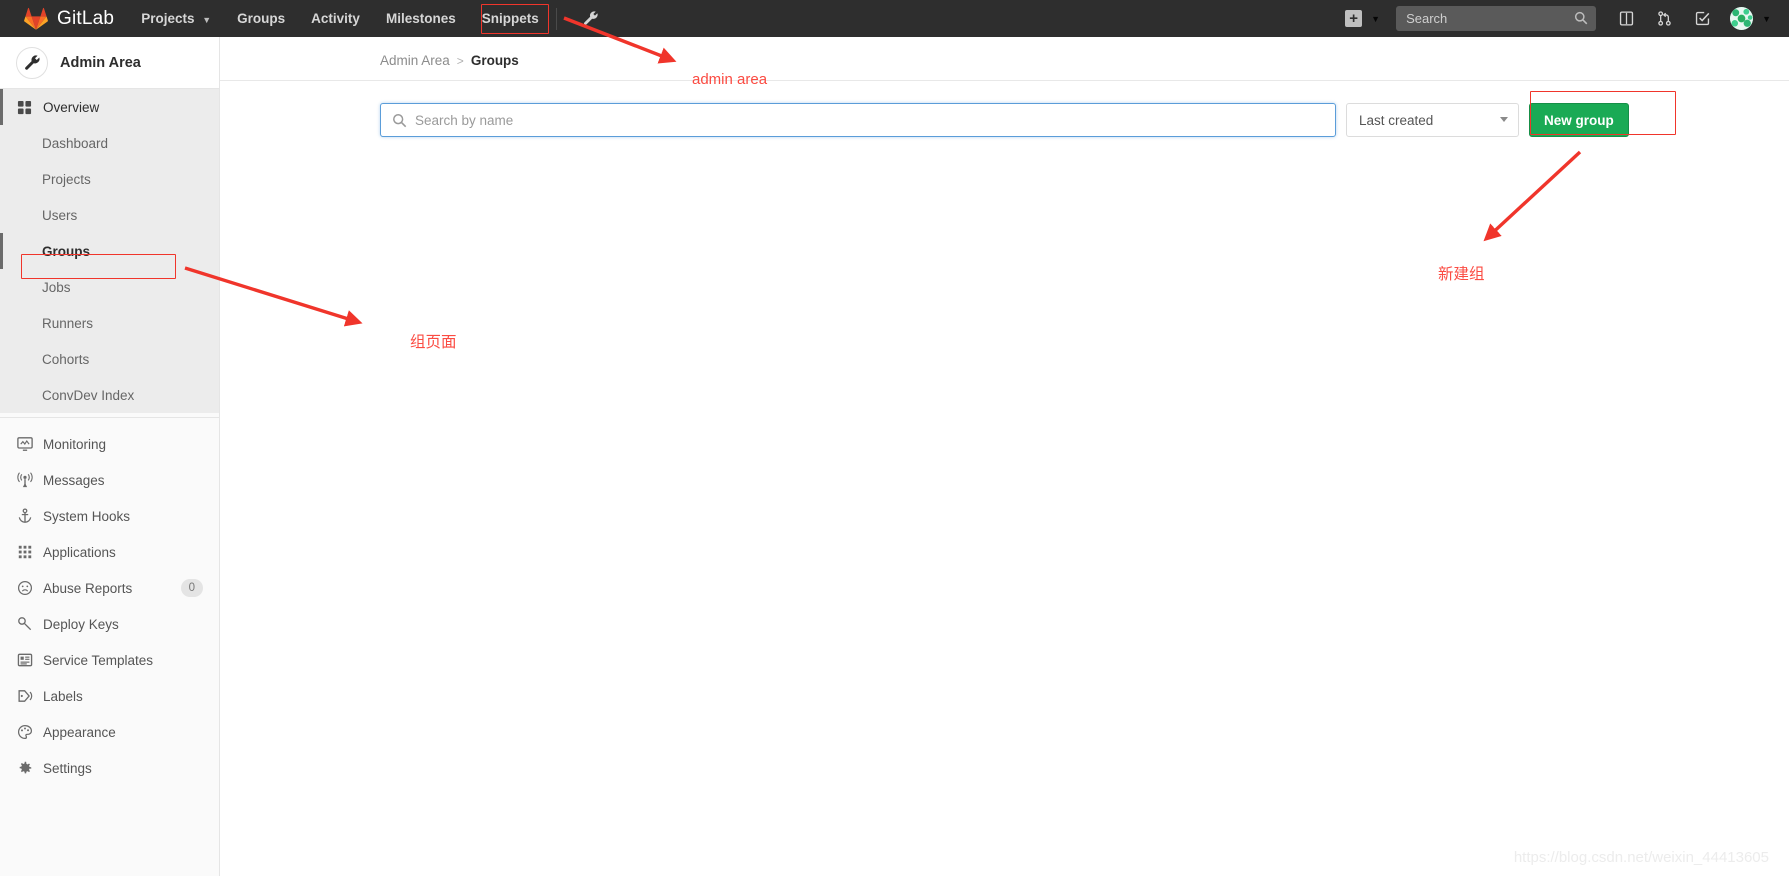 This screenshot has width=1789, height=876. Describe the element at coordinates (415, 60) in the screenshot. I see `breadcrumb-admin-area: Admin Area` at that location.